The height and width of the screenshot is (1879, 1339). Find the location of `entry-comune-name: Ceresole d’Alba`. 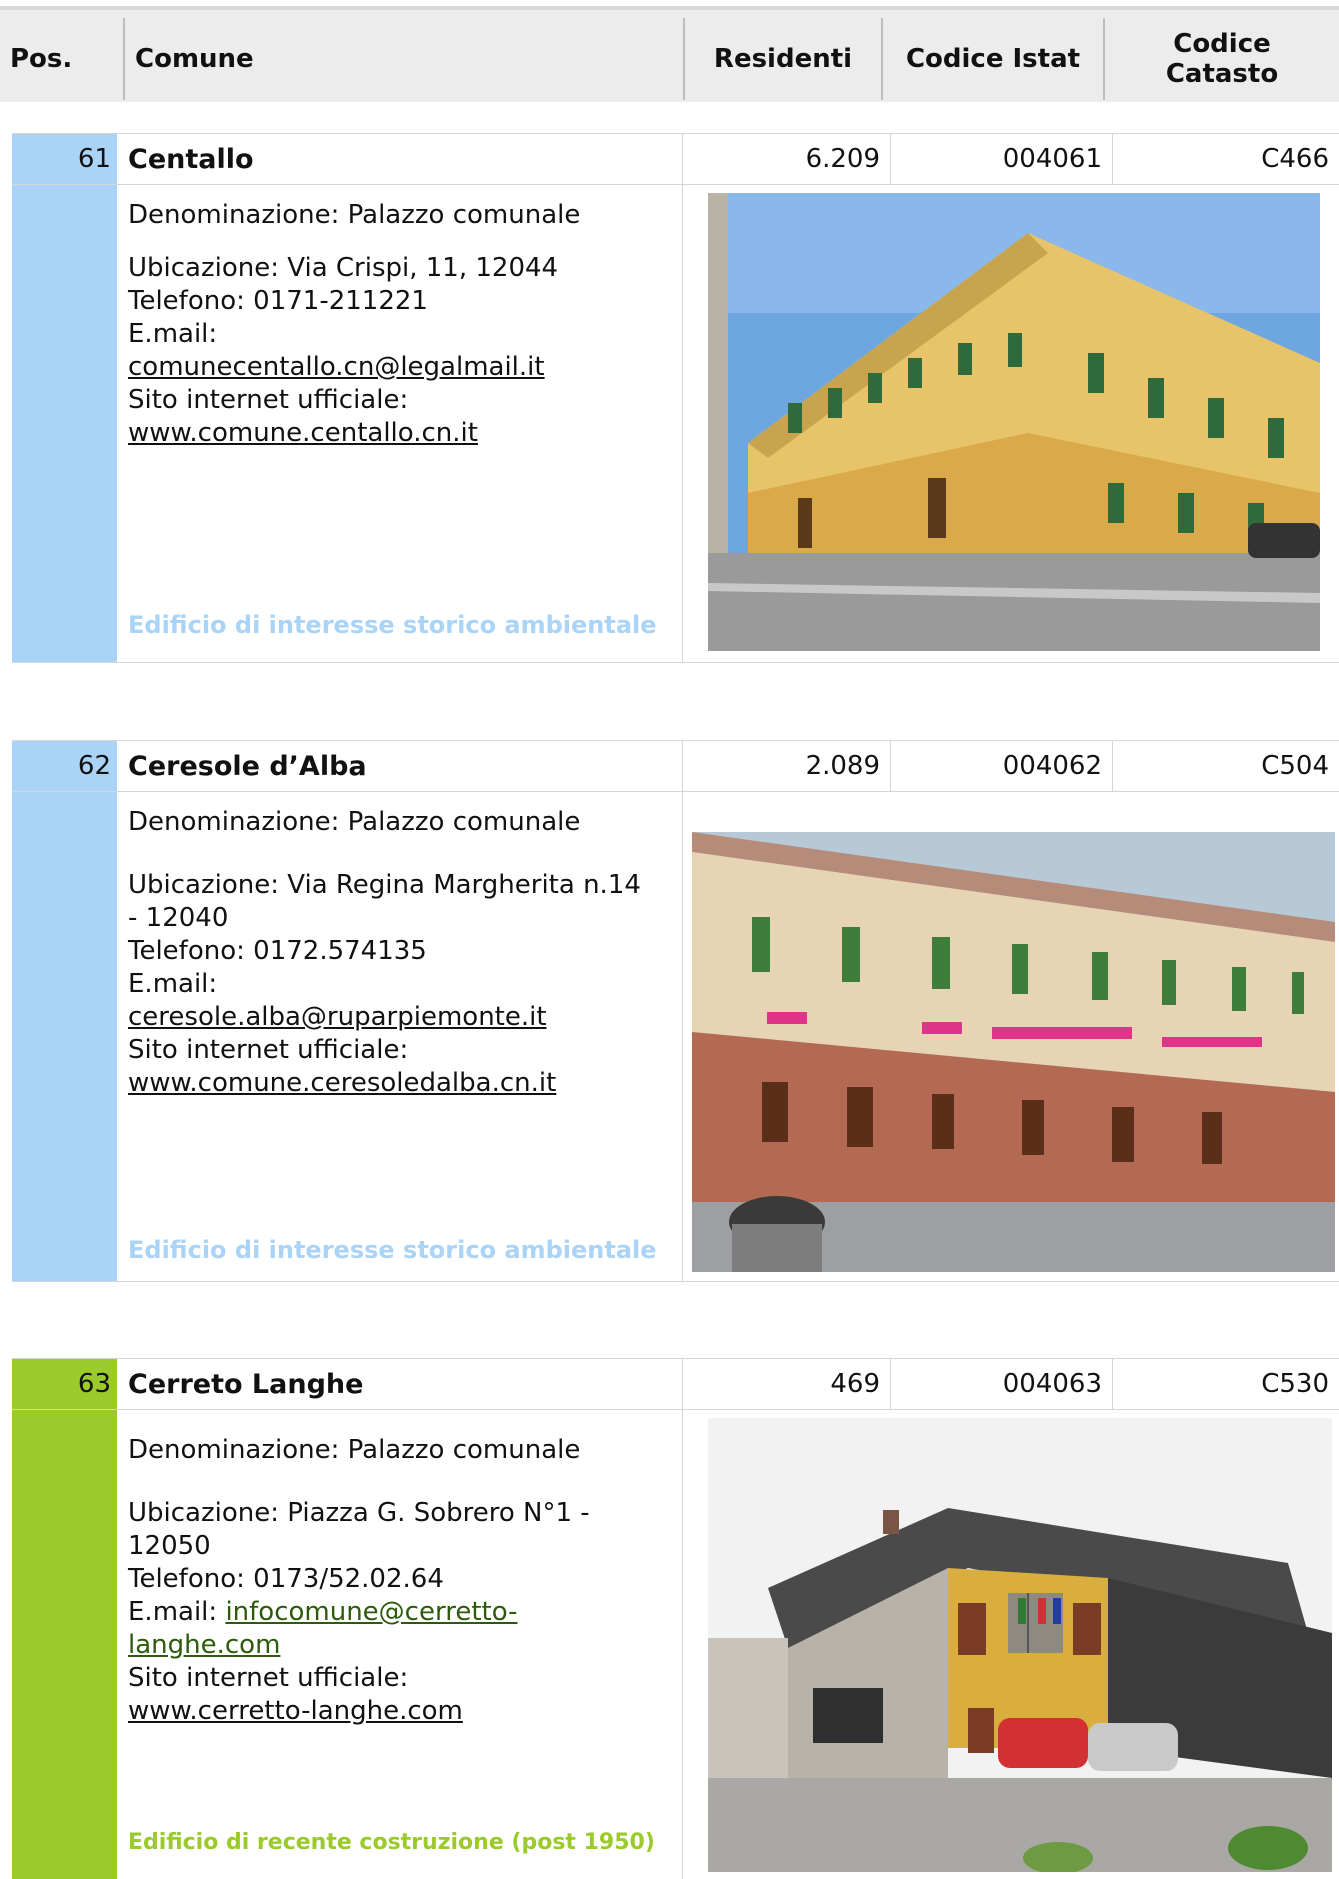

entry-comune-name: Ceresole d’Alba is located at coordinates (247, 766).